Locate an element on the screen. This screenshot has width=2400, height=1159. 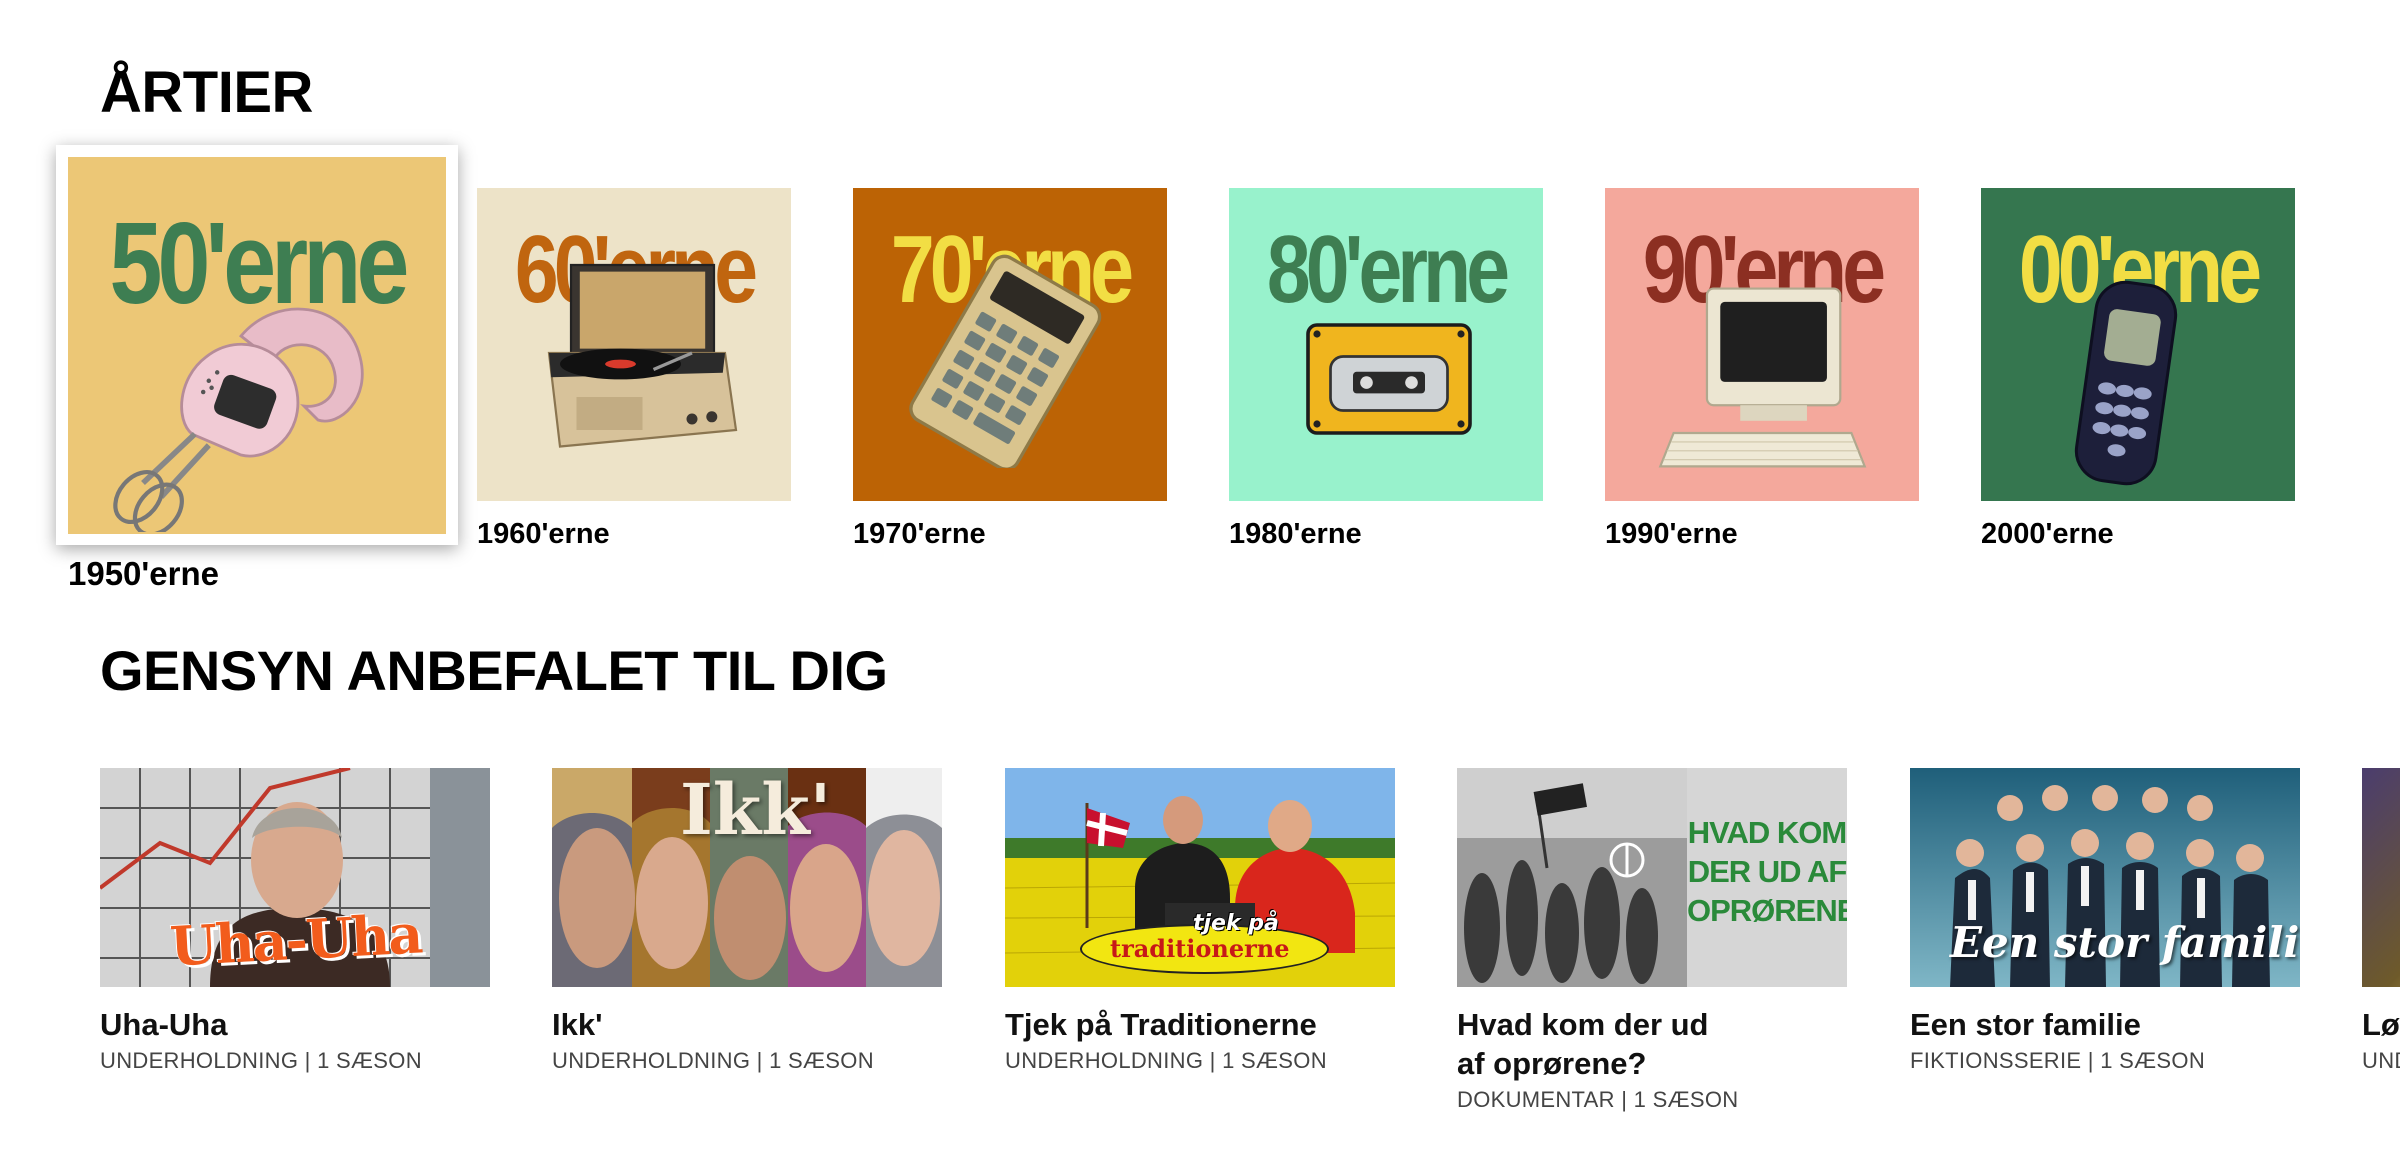
decade-artwork-text: 80'erne is located at coordinates (1388, 269).